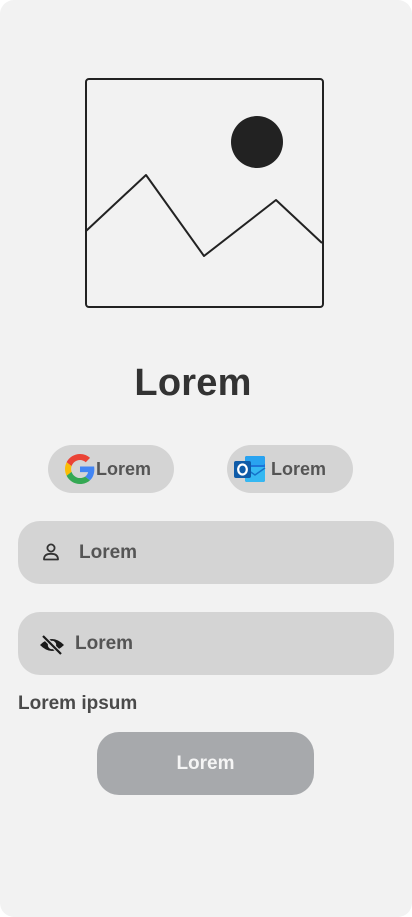 Image resolution: width=412 pixels, height=917 pixels. I want to click on forgot-password-link: Lorem ipsum, so click(77, 704).